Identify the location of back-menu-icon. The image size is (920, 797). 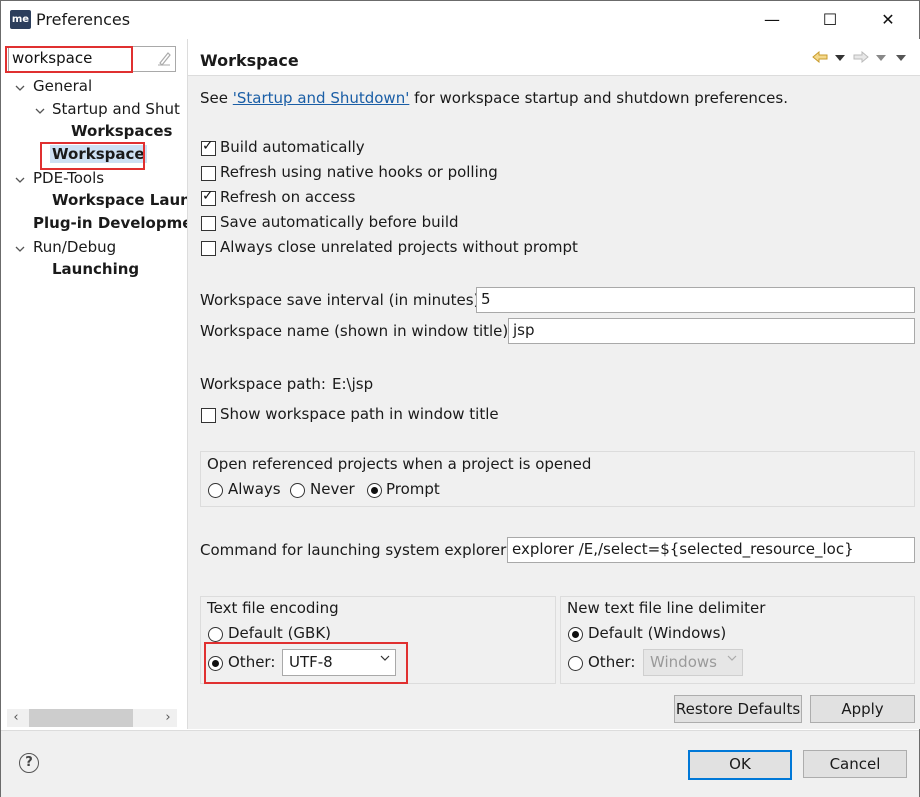
(840, 58).